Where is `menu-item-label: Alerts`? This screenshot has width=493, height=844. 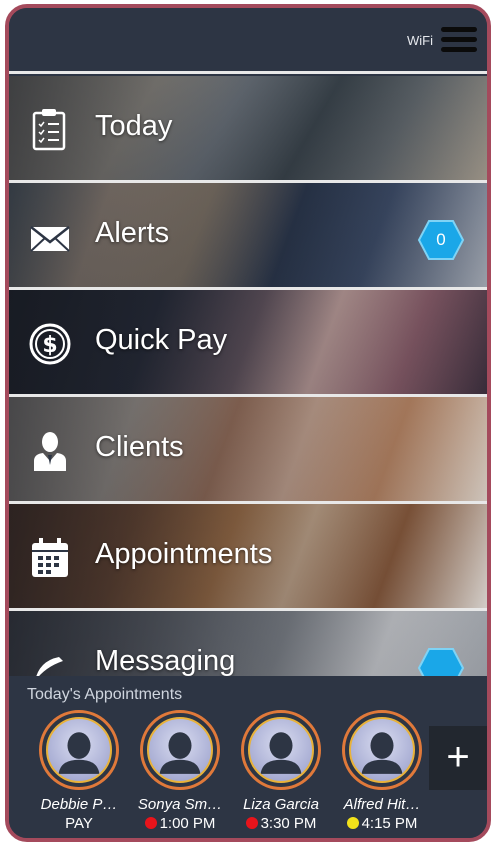 menu-item-label: Alerts is located at coordinates (132, 233).